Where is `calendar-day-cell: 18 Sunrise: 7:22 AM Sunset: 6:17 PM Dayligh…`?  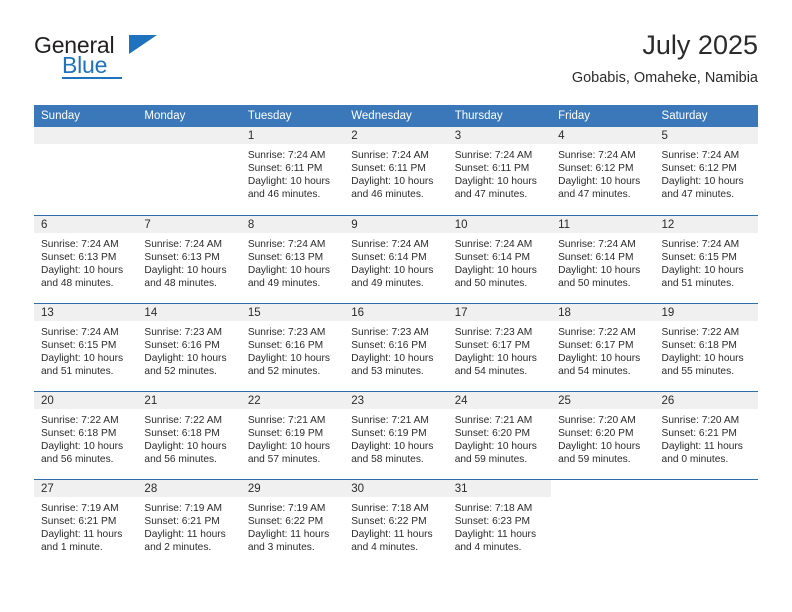
calendar-day-cell: 18 Sunrise: 7:22 AM Sunset: 6:17 PM Dayligh… is located at coordinates (603, 346).